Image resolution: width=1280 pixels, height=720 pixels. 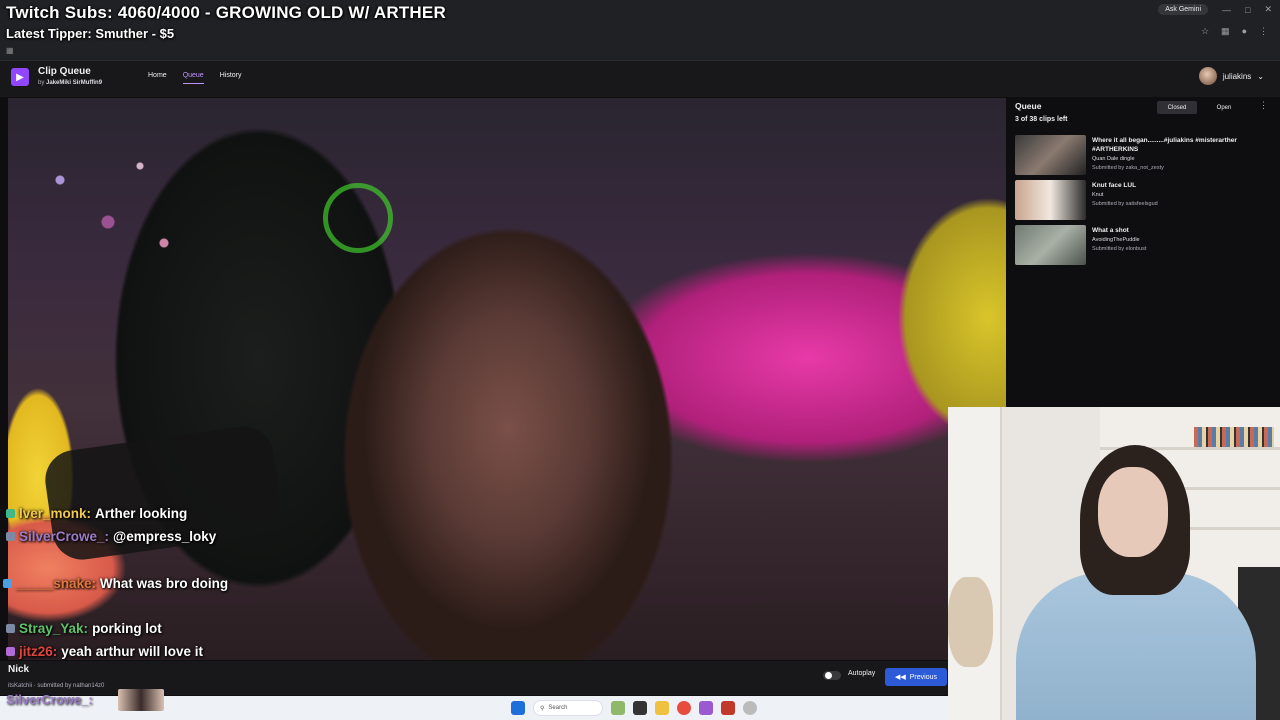 What do you see at coordinates (832, 675) in the screenshot?
I see `autoplay-toggle` at bounding box center [832, 675].